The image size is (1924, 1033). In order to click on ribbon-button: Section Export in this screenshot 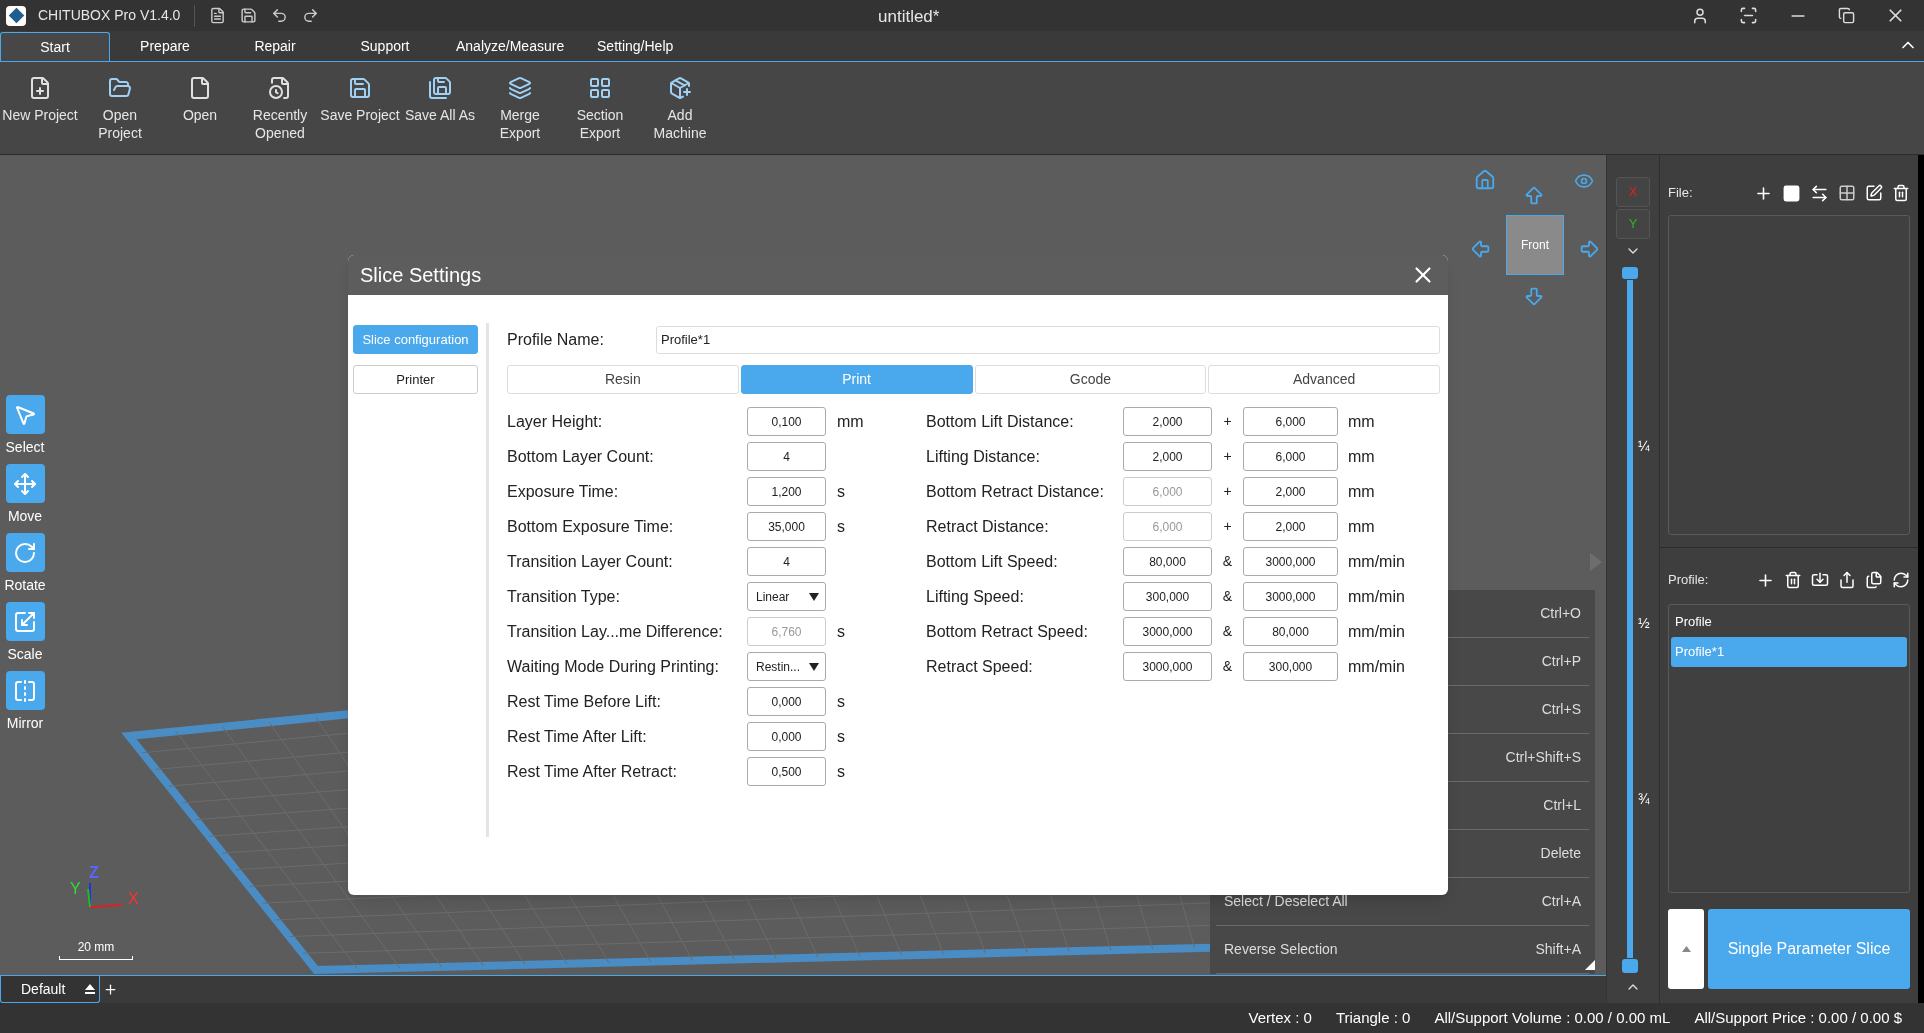, I will do `click(600, 109)`.